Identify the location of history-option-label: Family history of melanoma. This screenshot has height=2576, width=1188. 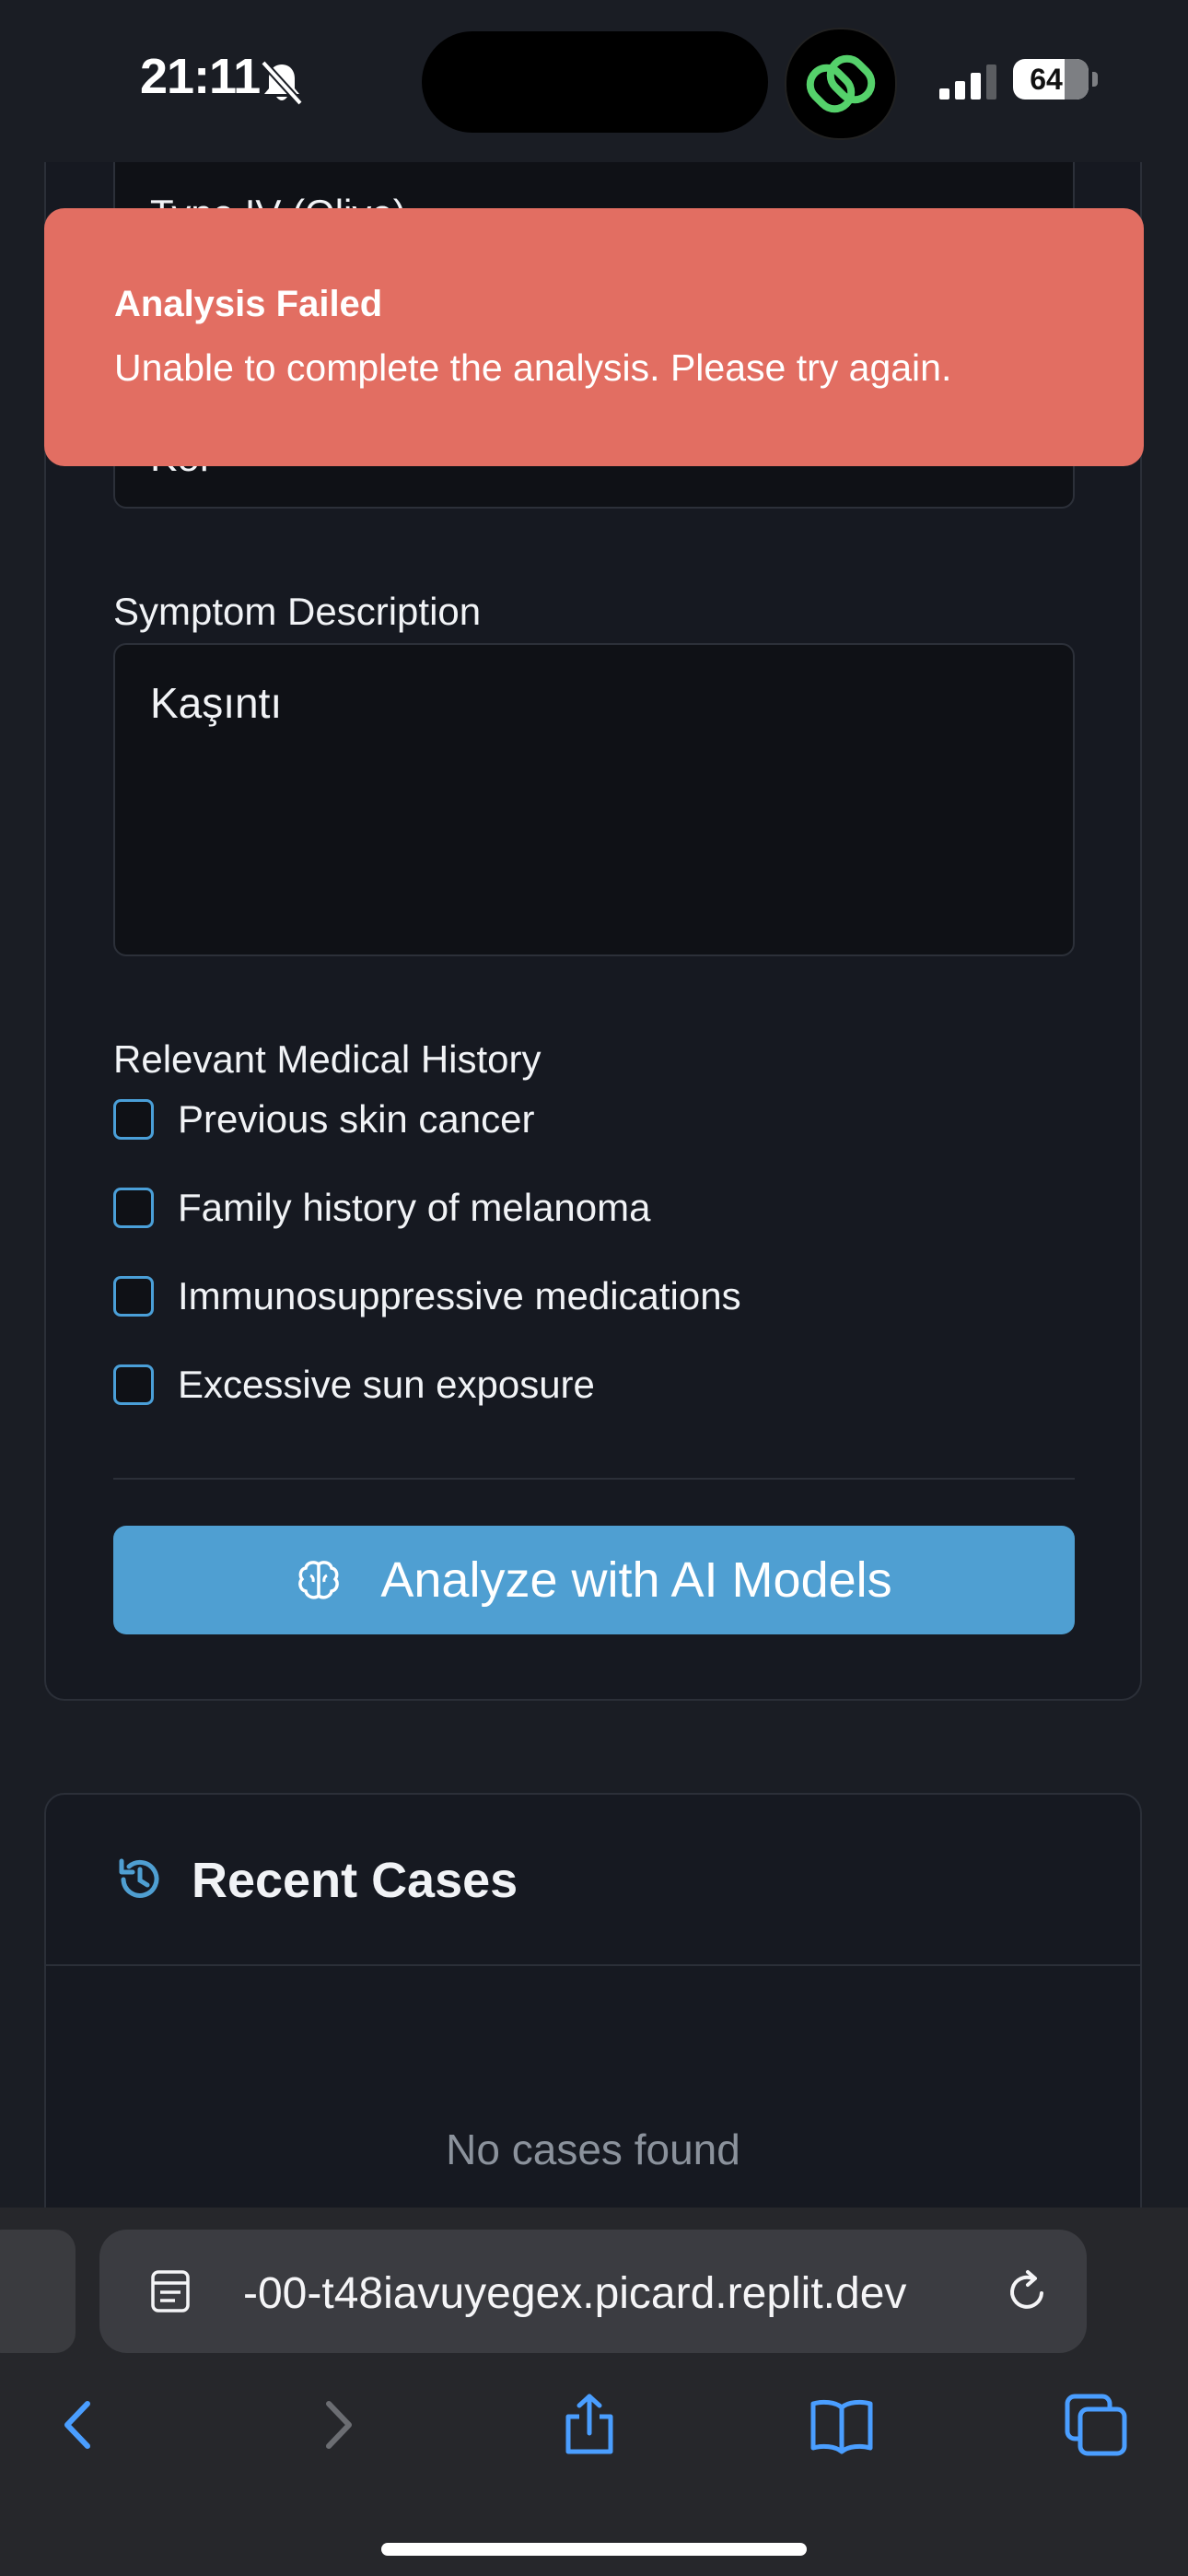
(414, 1207).